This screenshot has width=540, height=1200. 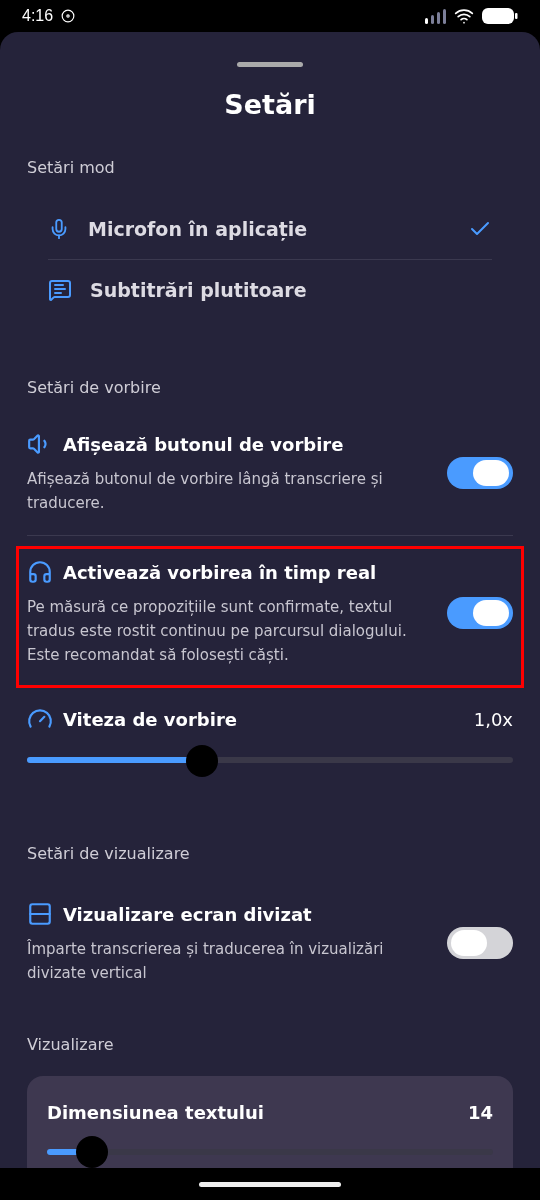 I want to click on setting-title: Viteza de vorbire, so click(x=150, y=719).